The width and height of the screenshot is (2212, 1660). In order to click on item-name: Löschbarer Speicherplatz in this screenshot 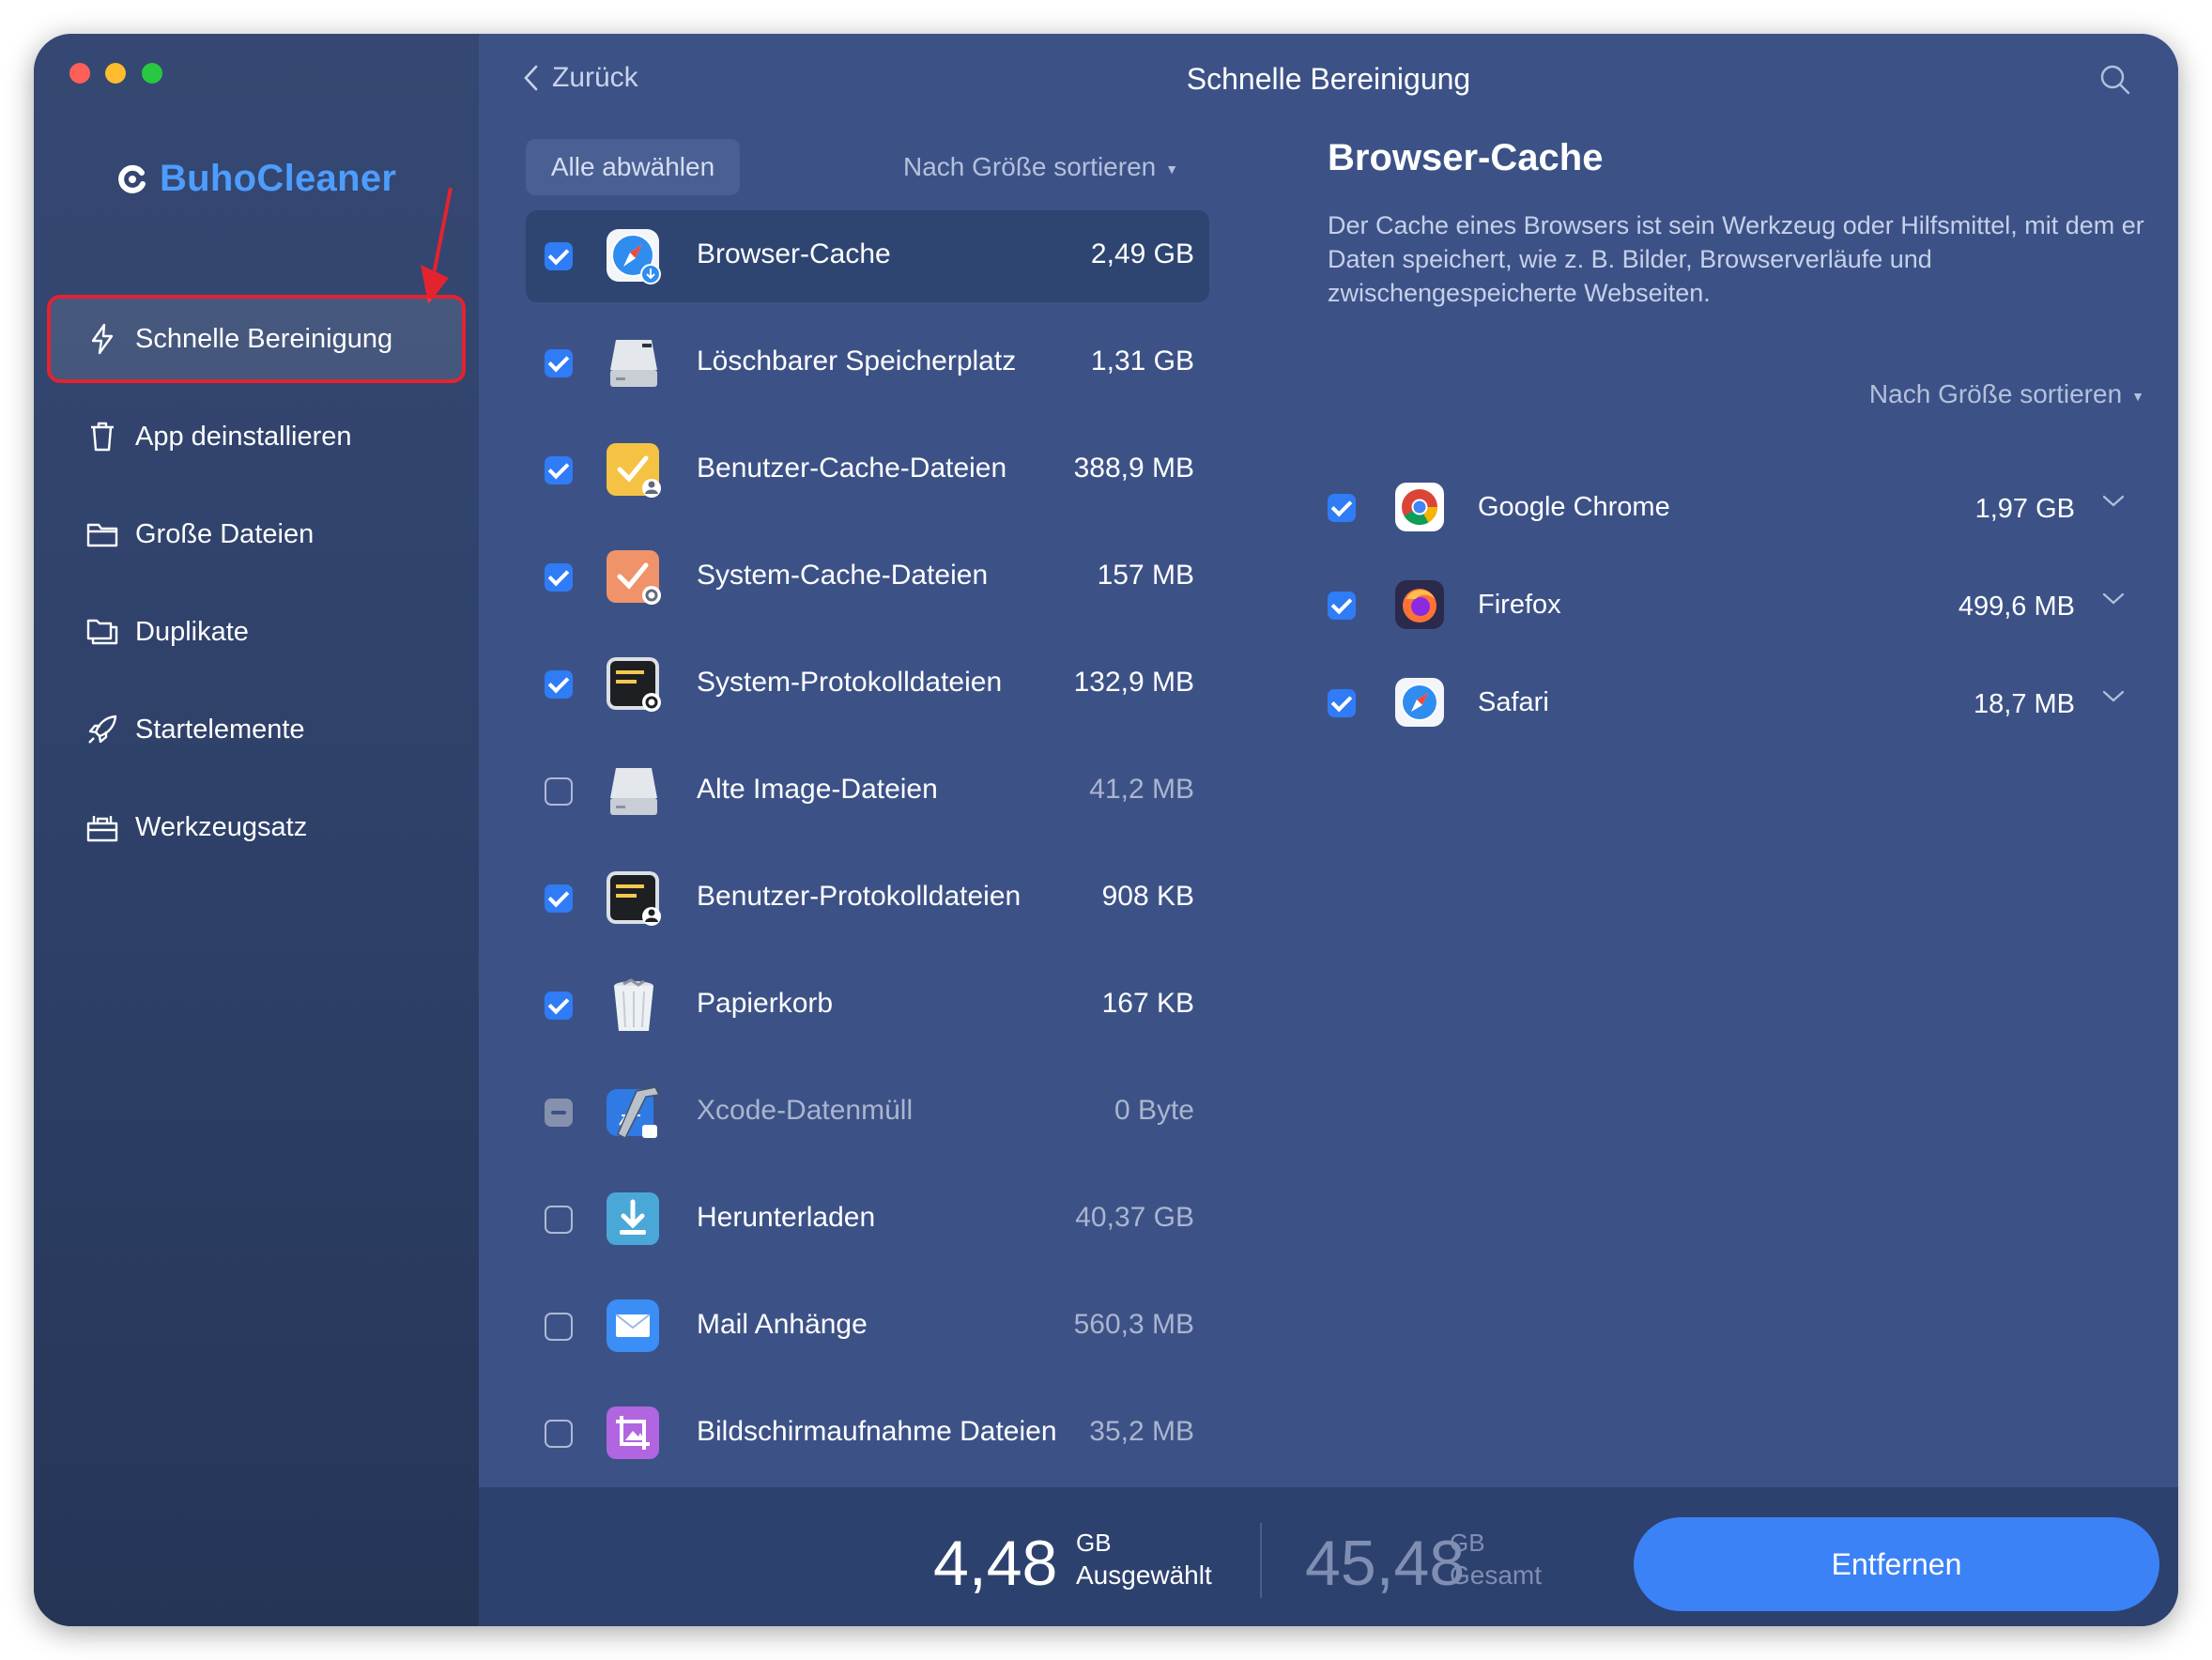, I will do `click(857, 361)`.